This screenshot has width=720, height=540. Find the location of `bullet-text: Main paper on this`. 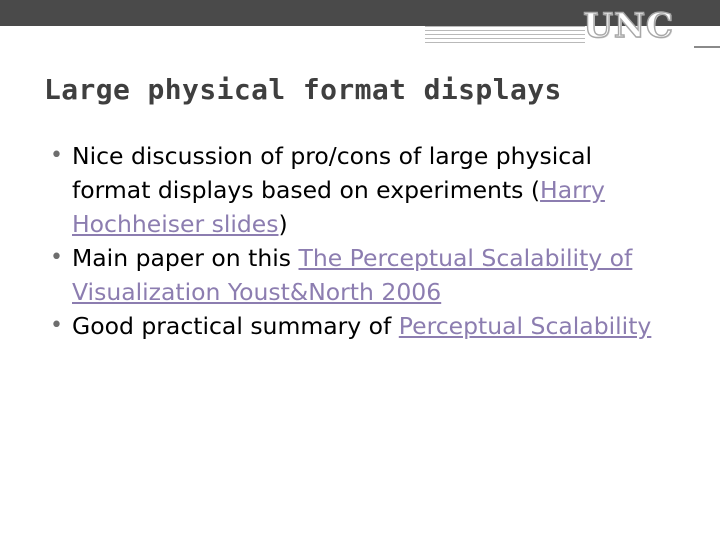

bullet-text: Main paper on this is located at coordinates (185, 258).